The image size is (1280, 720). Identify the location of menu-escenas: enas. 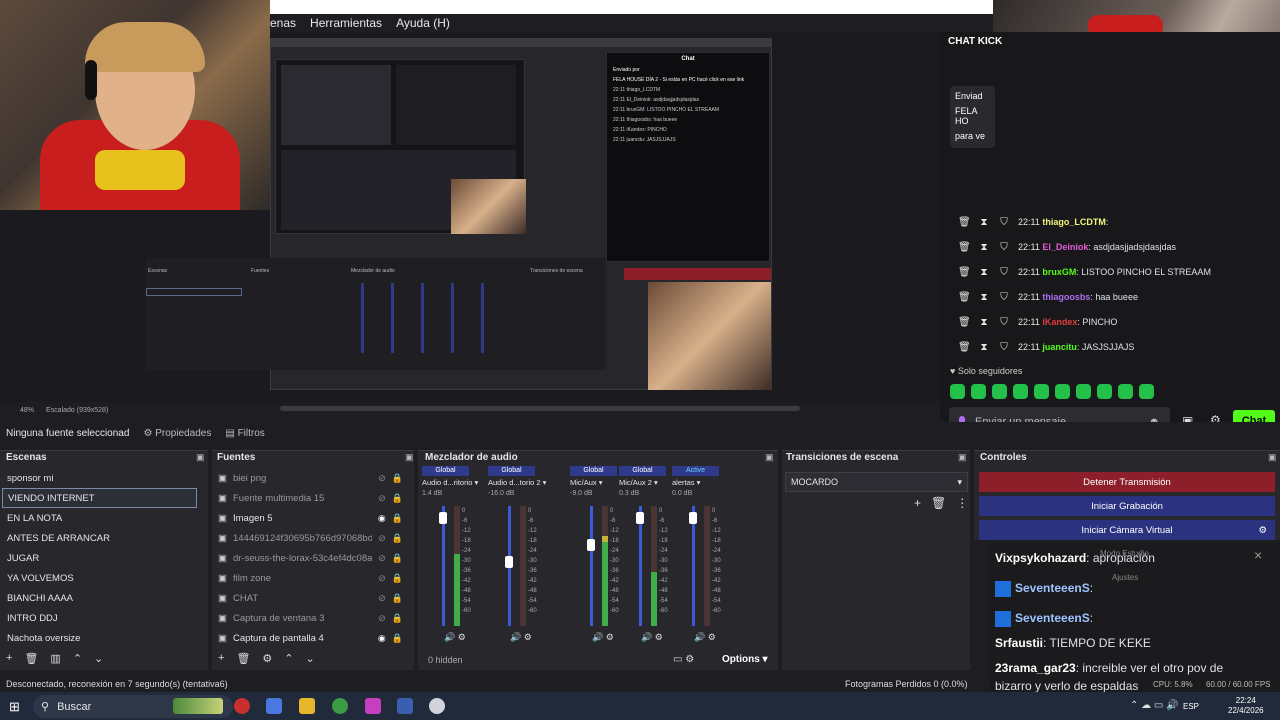
(283, 23).